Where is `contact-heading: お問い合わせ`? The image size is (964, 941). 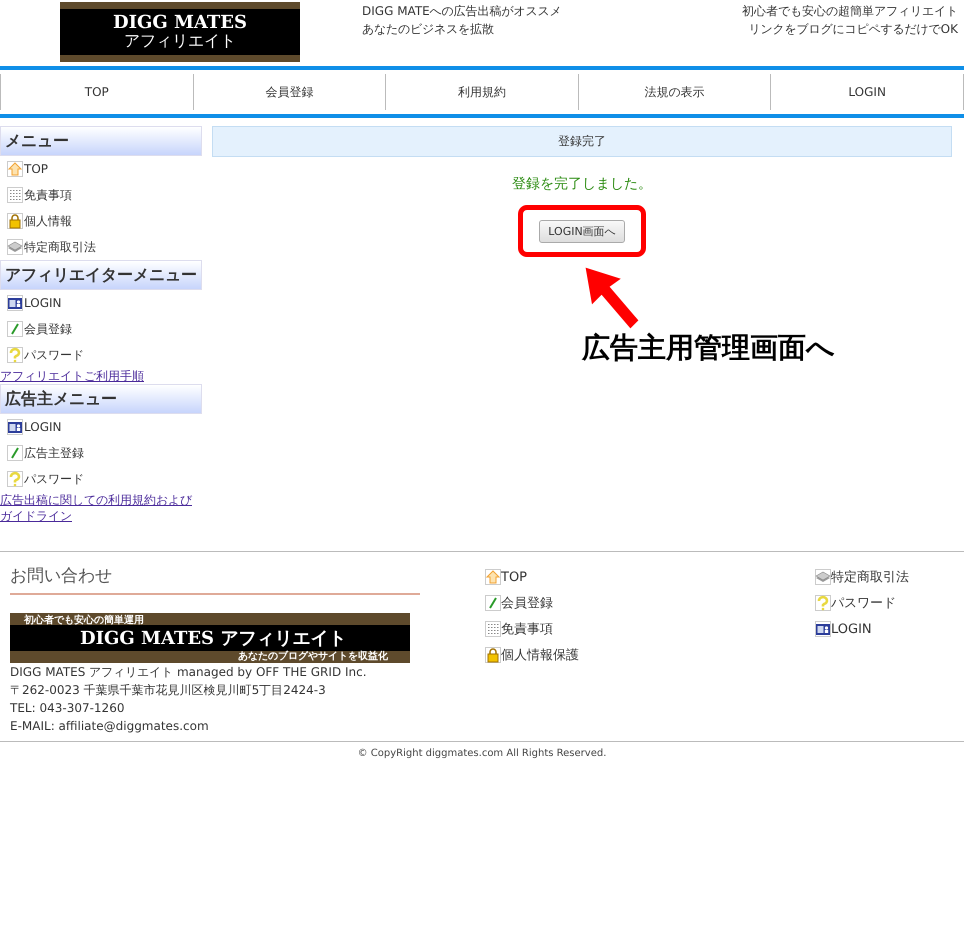
contact-heading: お問い合わせ is located at coordinates (215, 579).